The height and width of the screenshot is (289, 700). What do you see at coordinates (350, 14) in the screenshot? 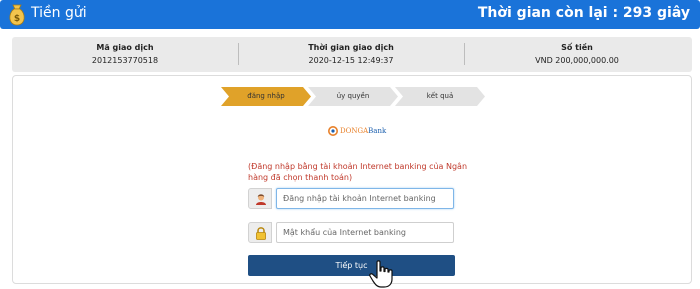
I see `top-bar: $ Tiền gửi Thời gian còn lại : 293 giây` at bounding box center [350, 14].